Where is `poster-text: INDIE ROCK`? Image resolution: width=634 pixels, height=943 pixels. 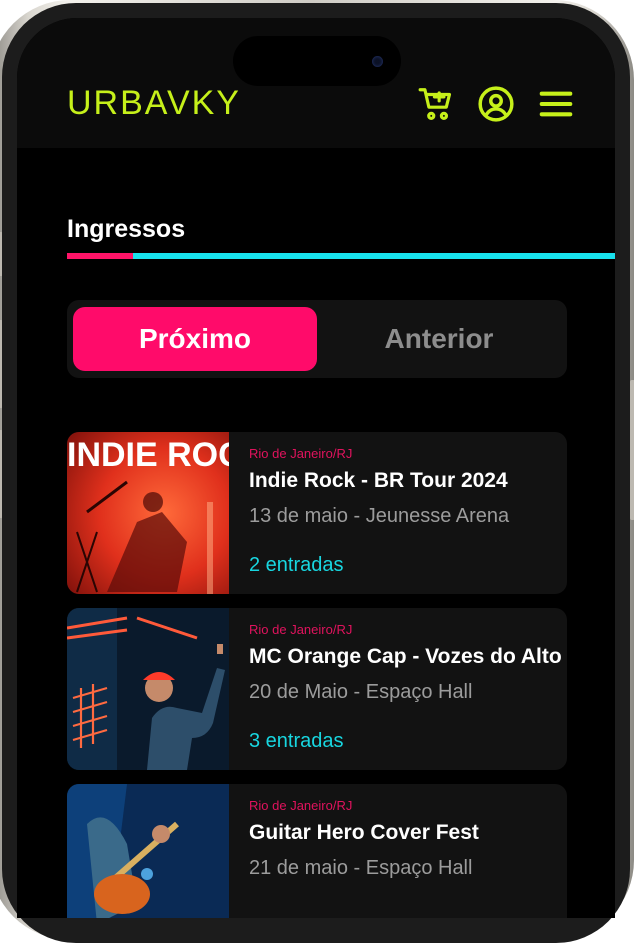
poster-text: INDIE ROCK is located at coordinates (148, 455).